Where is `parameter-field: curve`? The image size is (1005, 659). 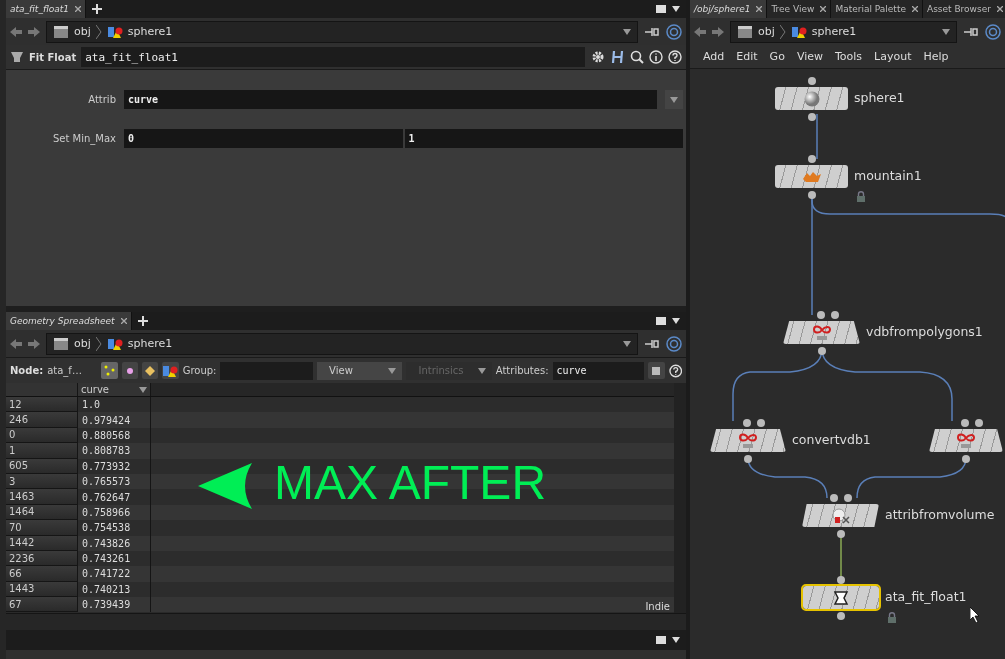
parameter-field: curve is located at coordinates (390, 99).